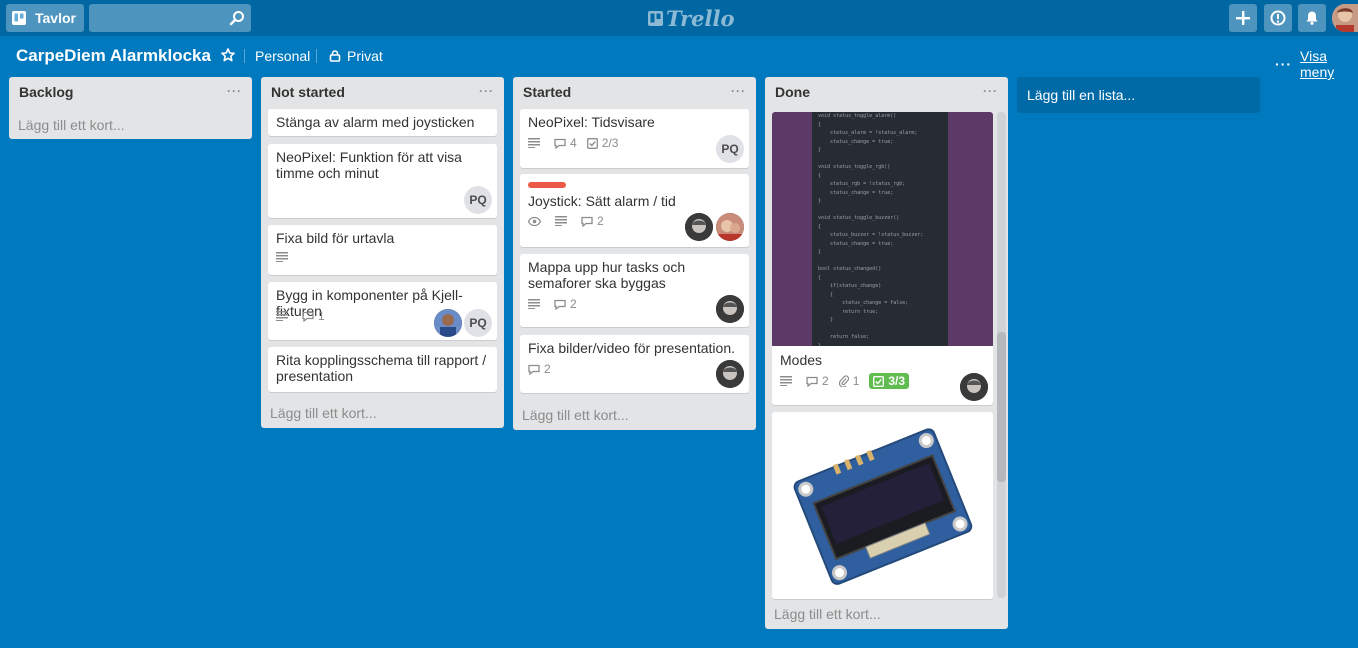 The height and width of the screenshot is (648, 1358). I want to click on user-avatar, so click(1345, 18).